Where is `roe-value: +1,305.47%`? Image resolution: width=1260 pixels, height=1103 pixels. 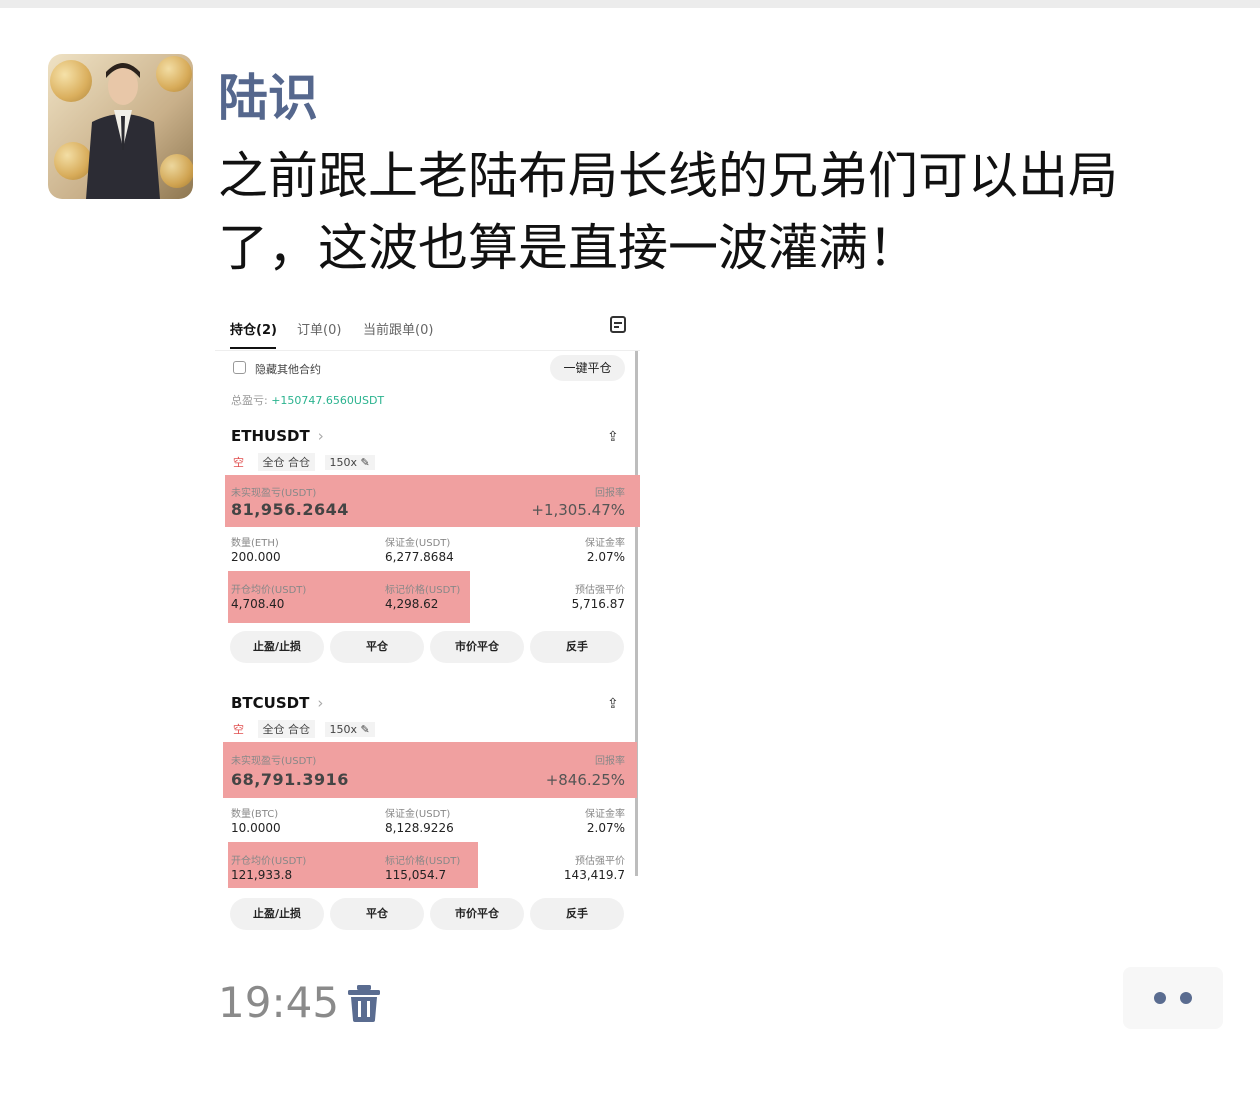
roe-value: +1,305.47% is located at coordinates (578, 510).